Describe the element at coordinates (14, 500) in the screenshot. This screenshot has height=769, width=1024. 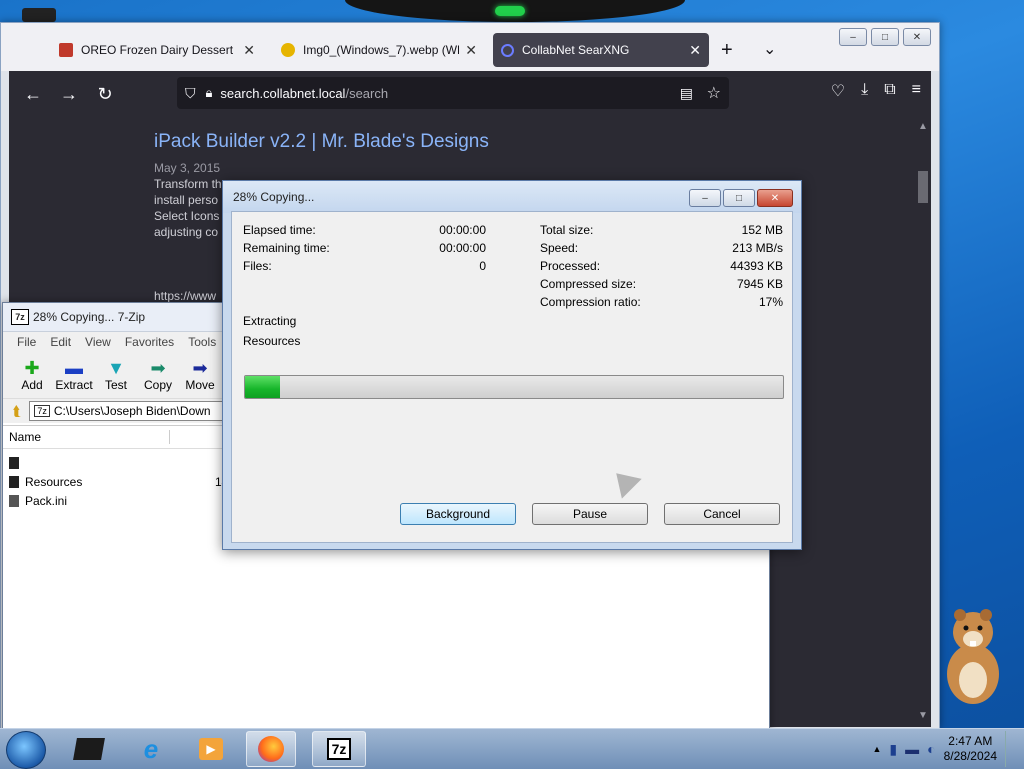
I see `file-icon` at that location.